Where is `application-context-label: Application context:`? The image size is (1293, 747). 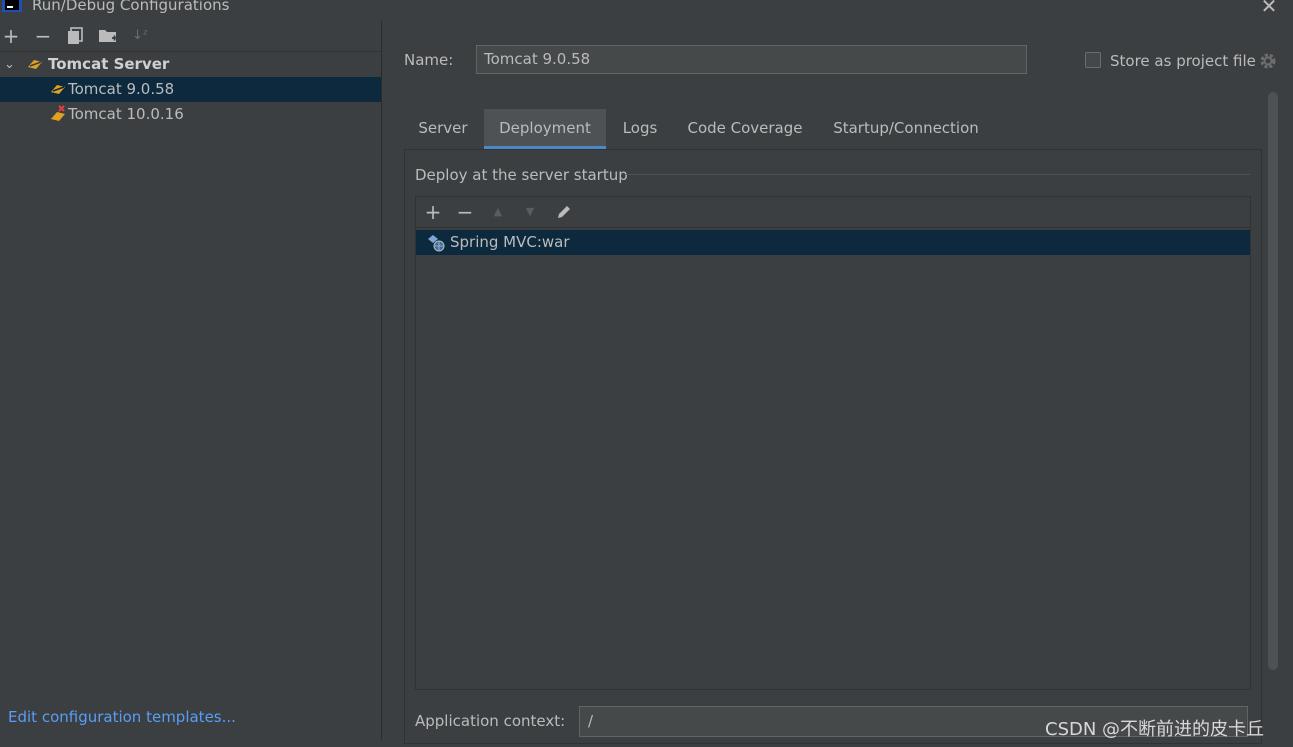
application-context-label: Application context: is located at coordinates (490, 721).